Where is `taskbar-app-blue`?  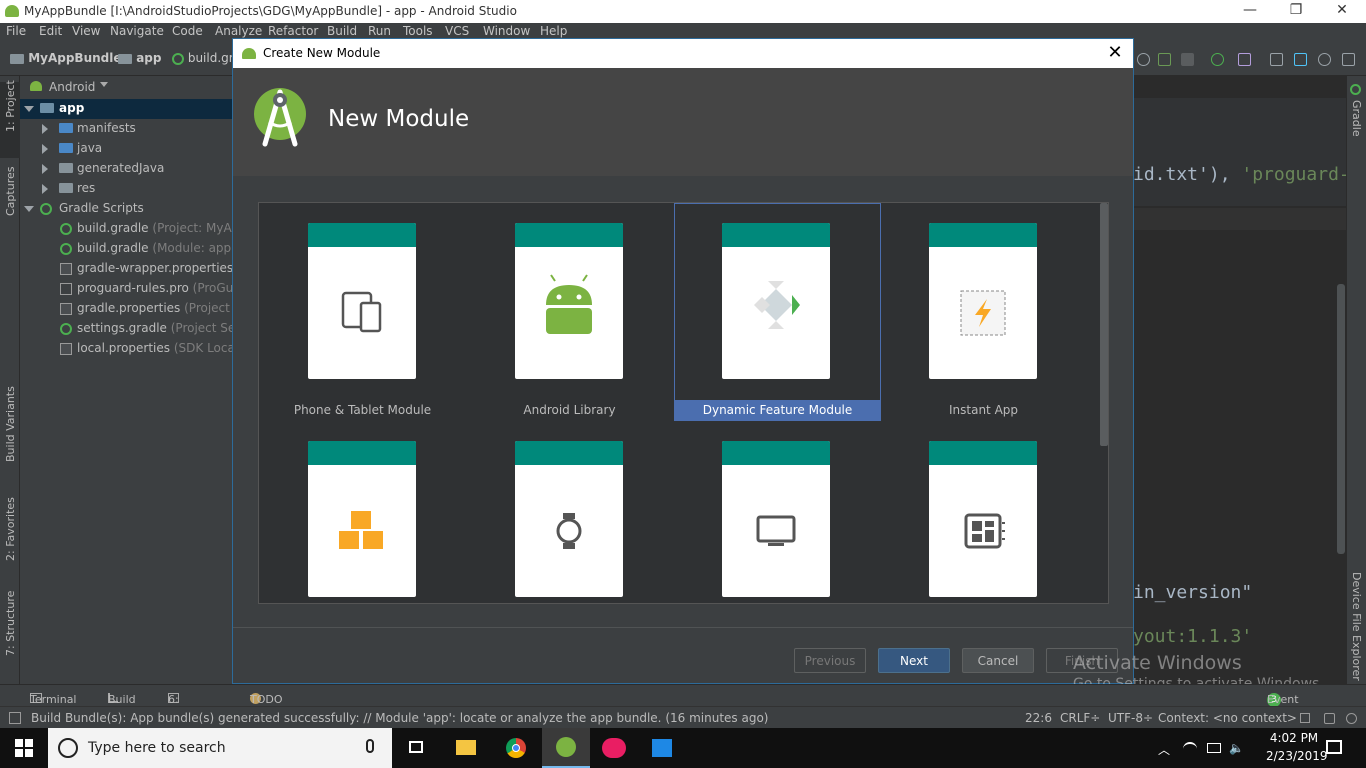 taskbar-app-blue is located at coordinates (662, 748).